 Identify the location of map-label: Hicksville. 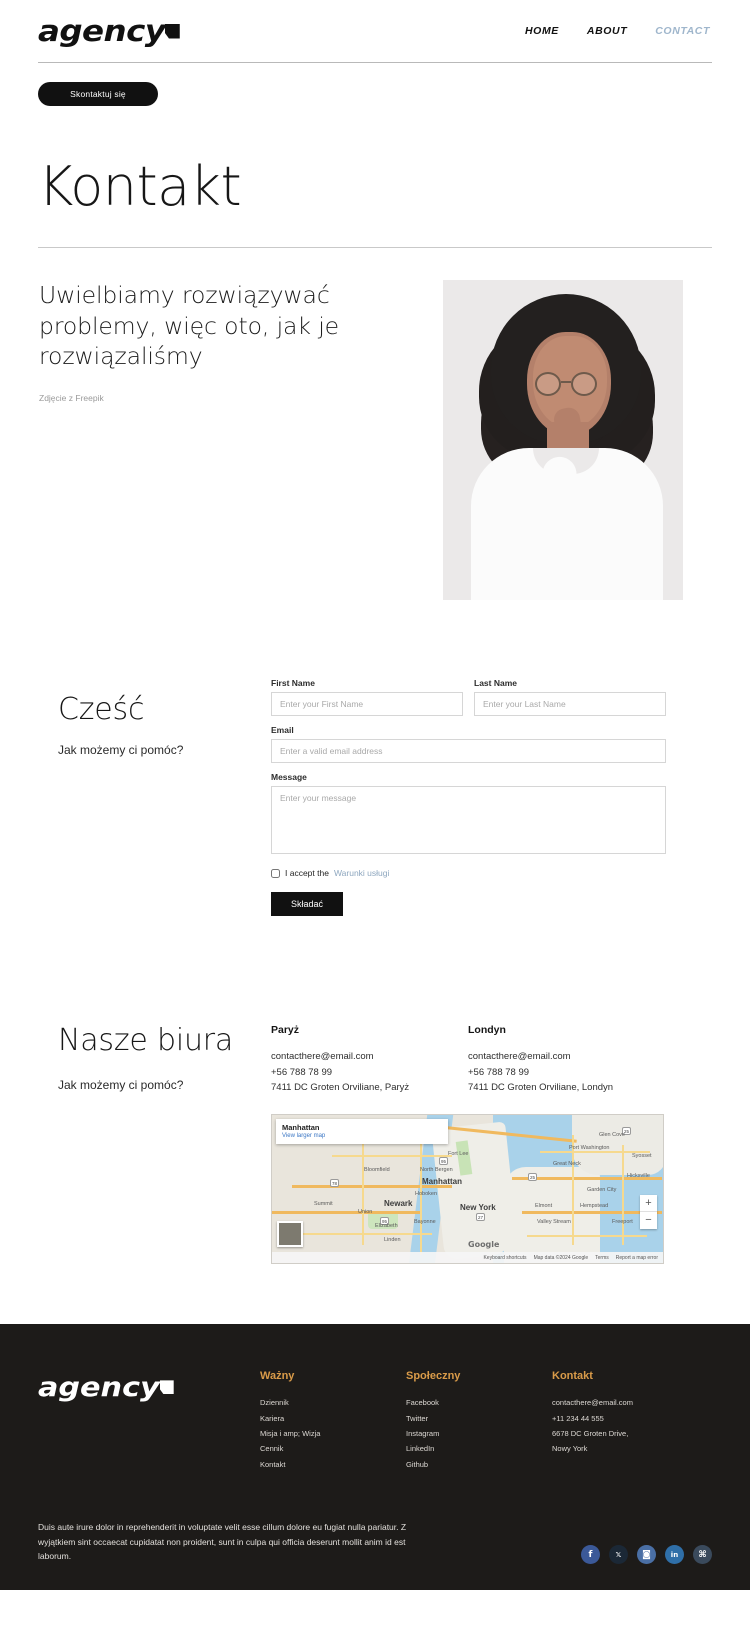
(638, 1176).